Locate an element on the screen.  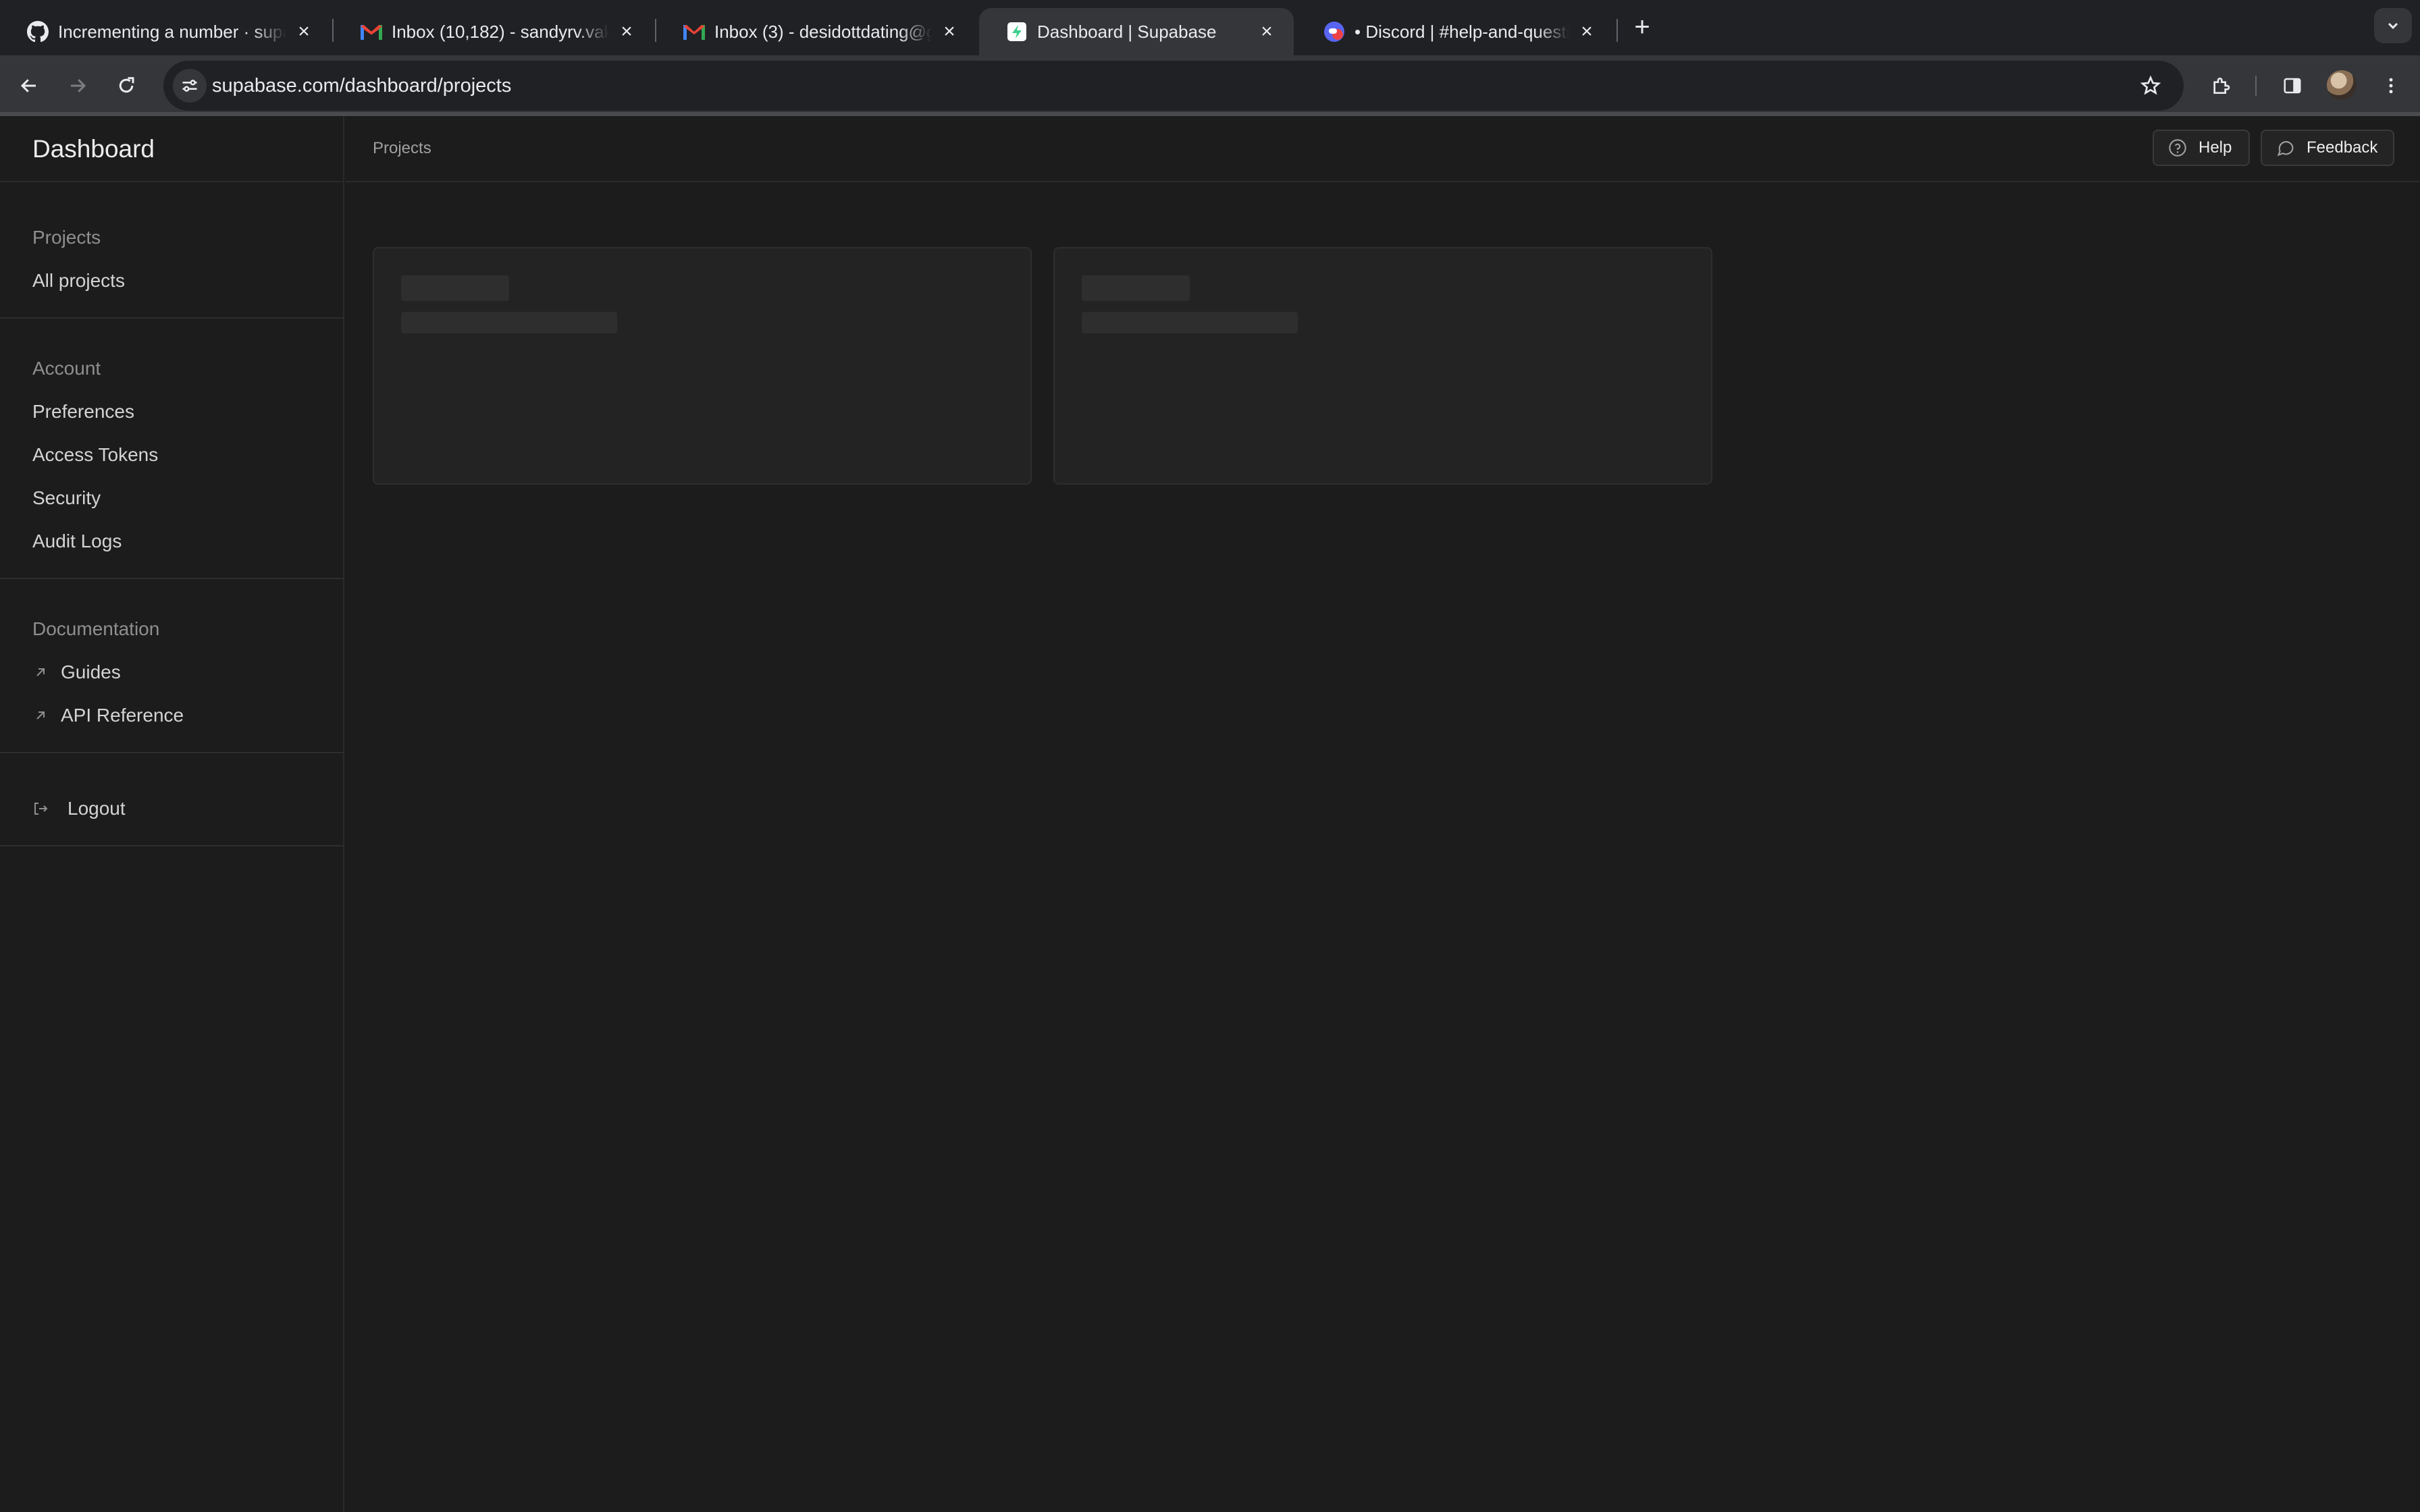
browser-tab-github: Incrementing a number · supabase × is located at coordinates (165, 31).